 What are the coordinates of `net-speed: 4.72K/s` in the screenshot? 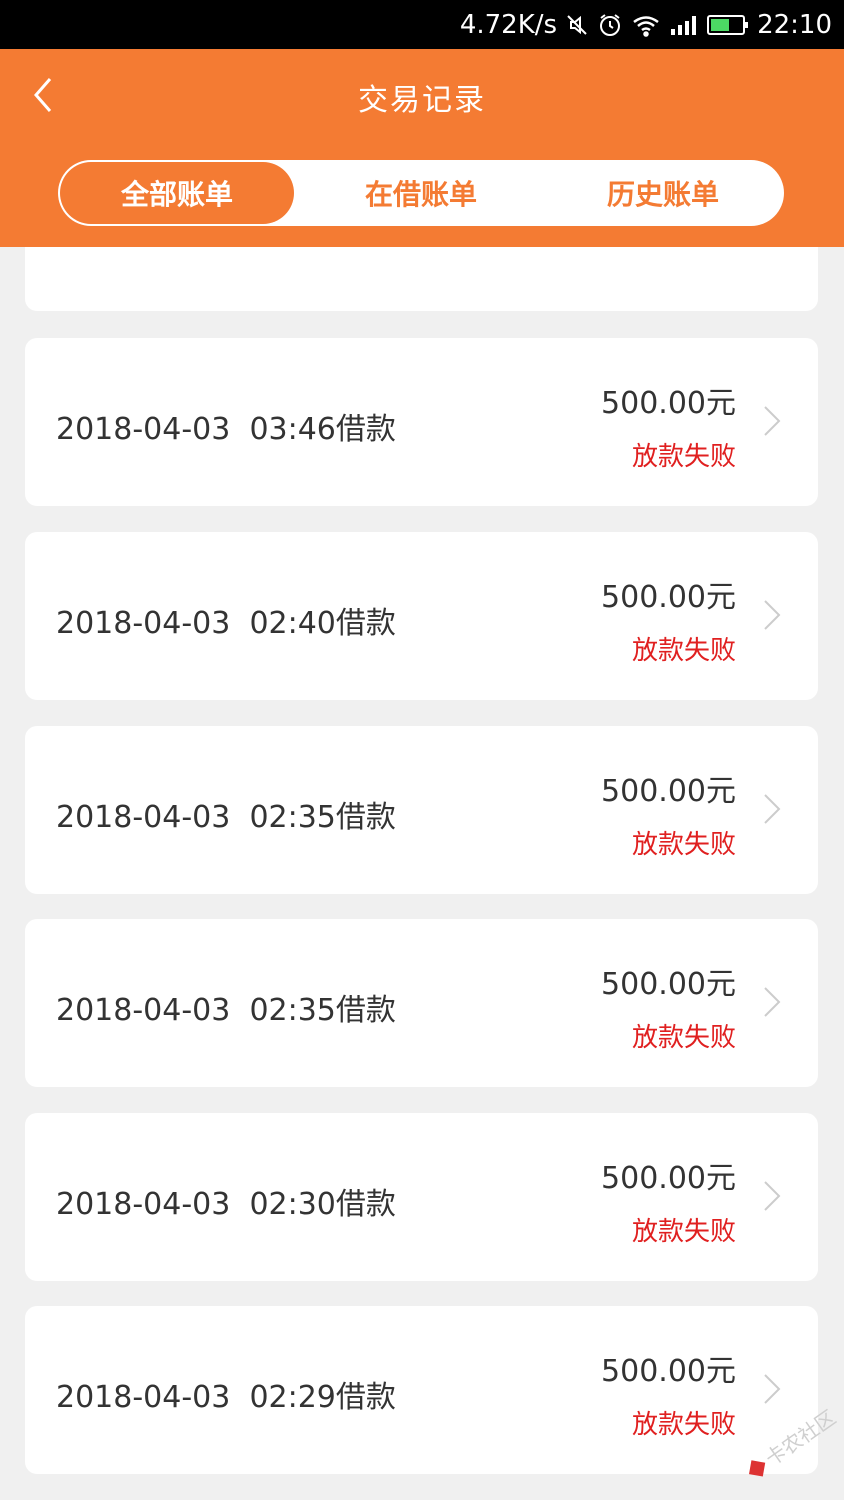 It's located at (508, 24).